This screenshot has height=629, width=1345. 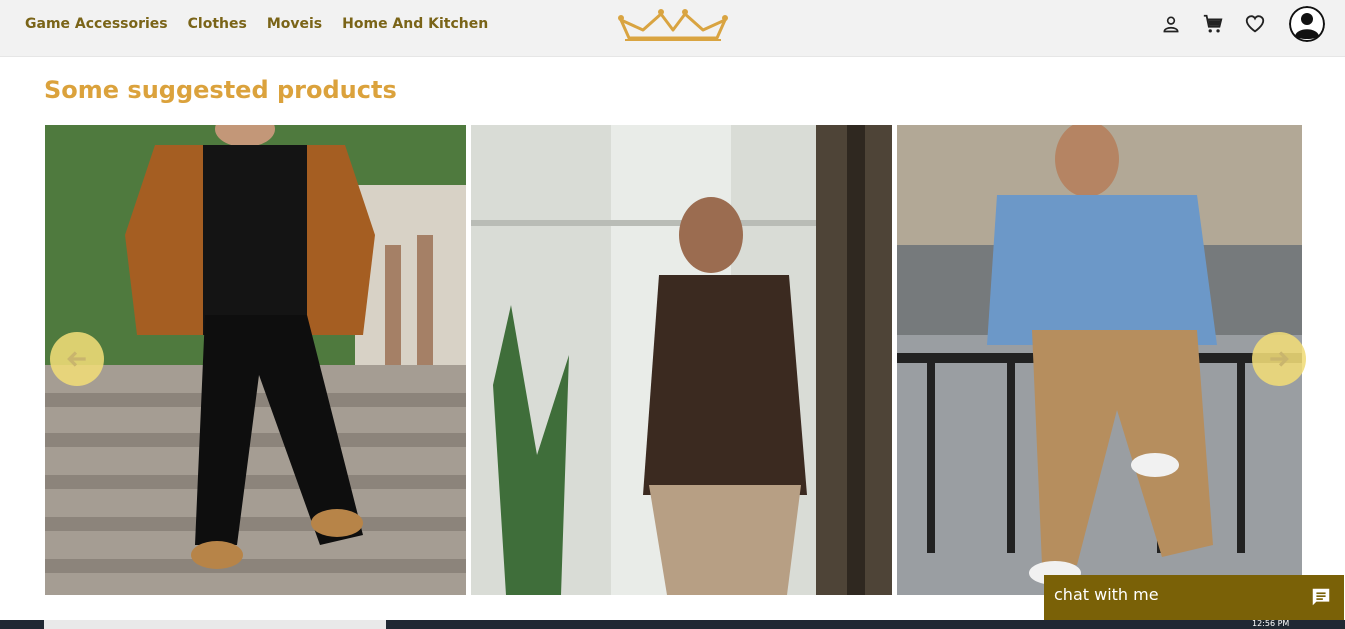 I want to click on carousel-next-button, so click(x=1279, y=359).